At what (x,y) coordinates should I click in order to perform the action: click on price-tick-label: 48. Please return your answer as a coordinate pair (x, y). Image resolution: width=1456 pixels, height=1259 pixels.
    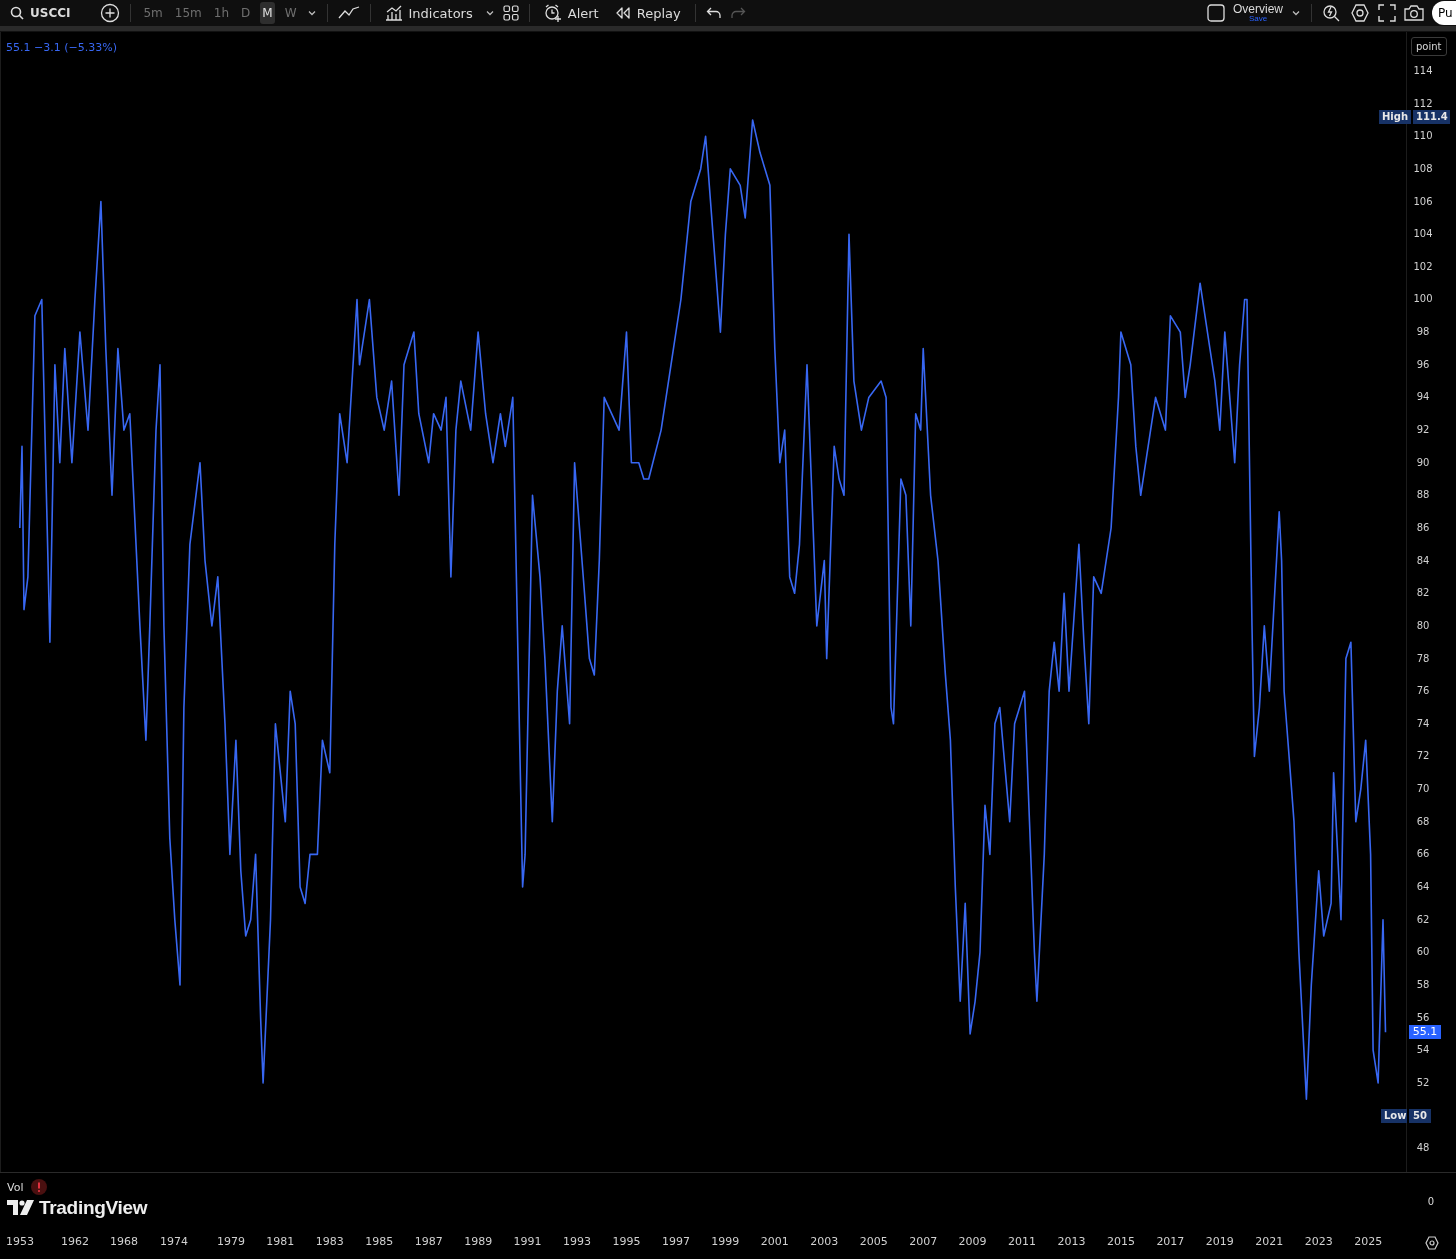
    Looking at the image, I should click on (1423, 1148).